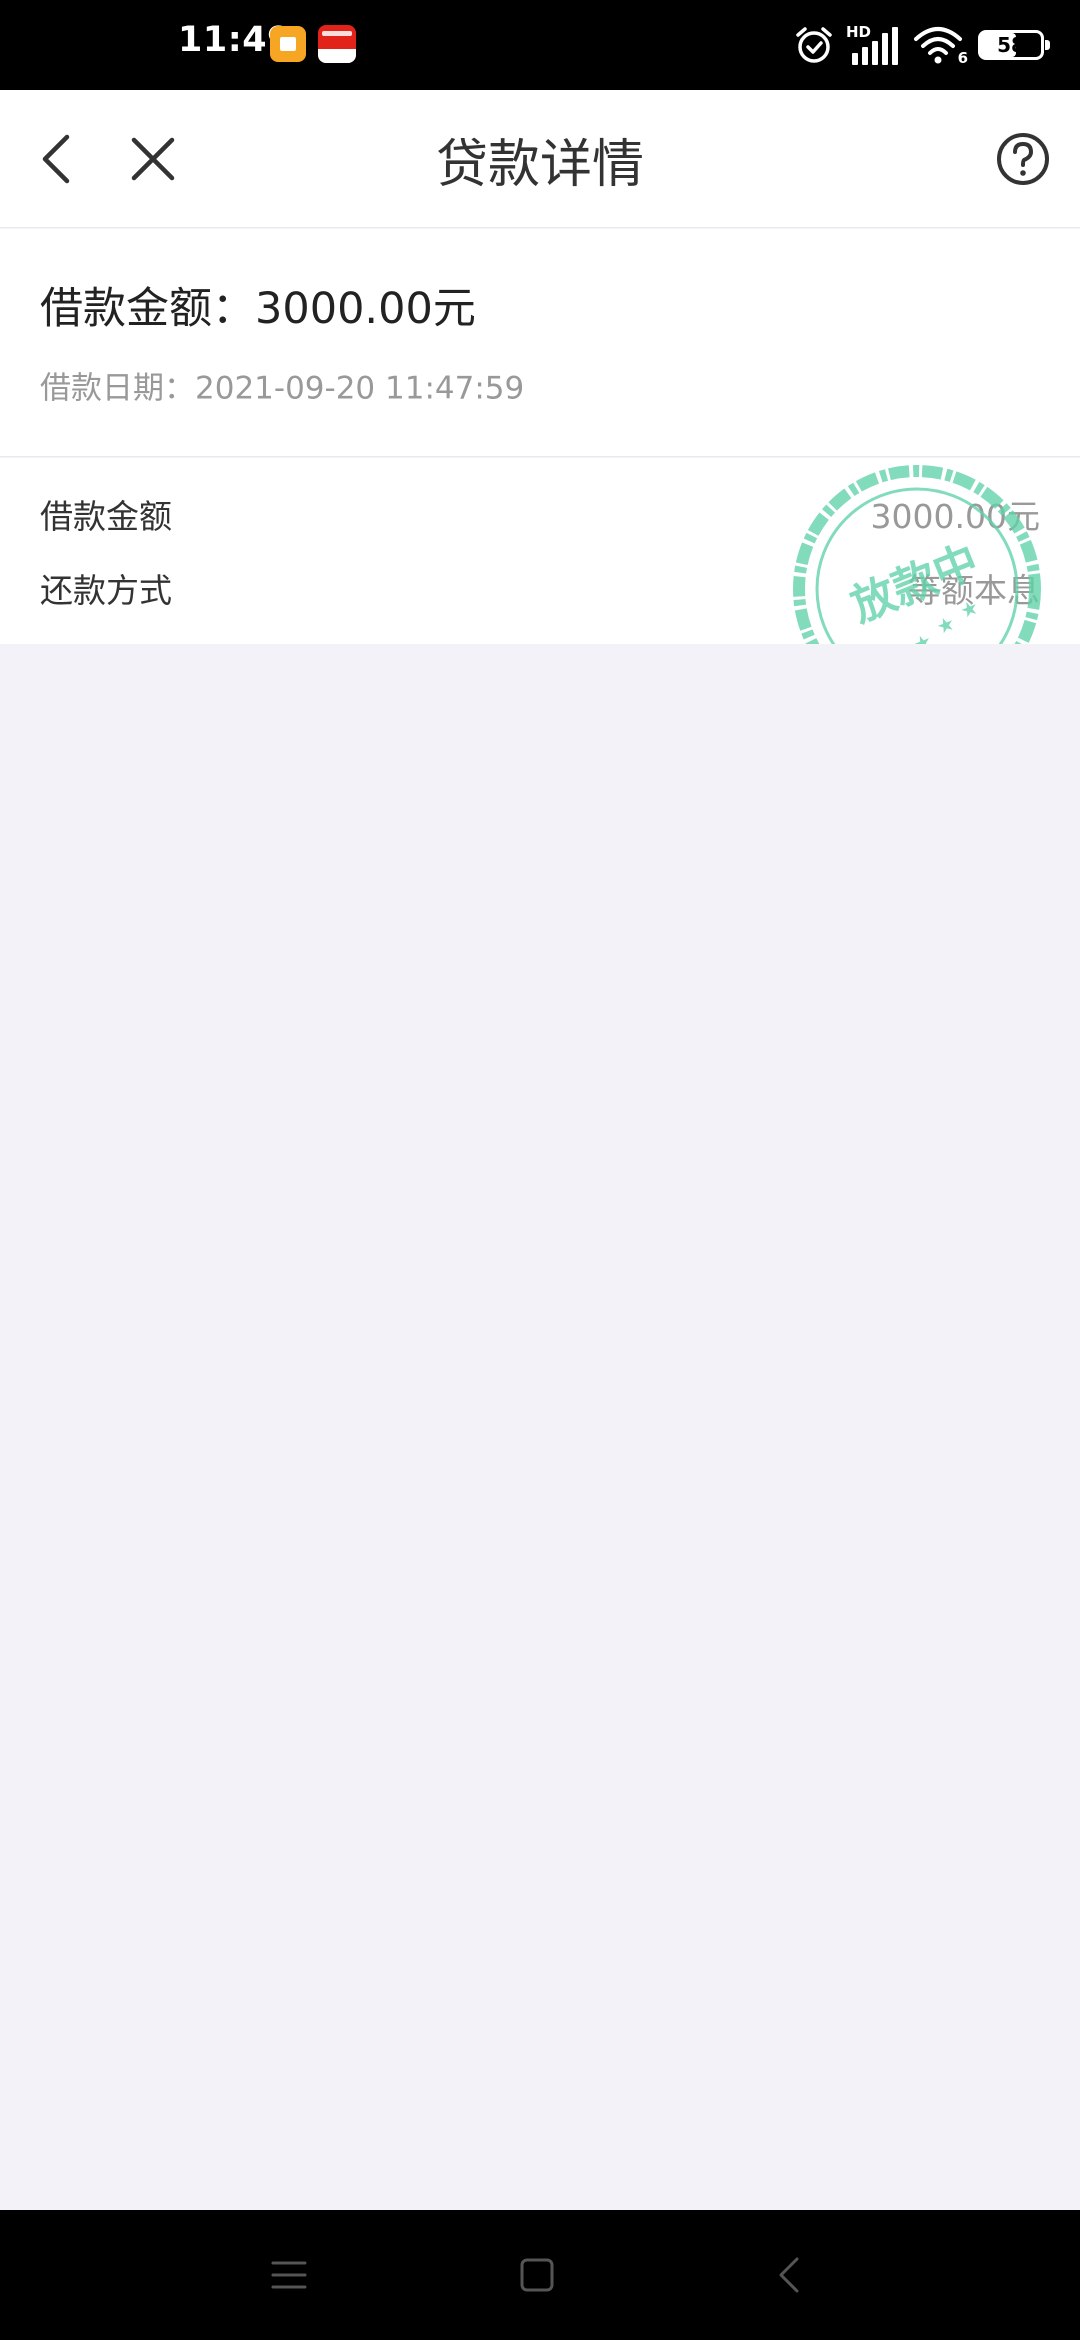  I want to click on detail-value: 等额本息, so click(974, 590).